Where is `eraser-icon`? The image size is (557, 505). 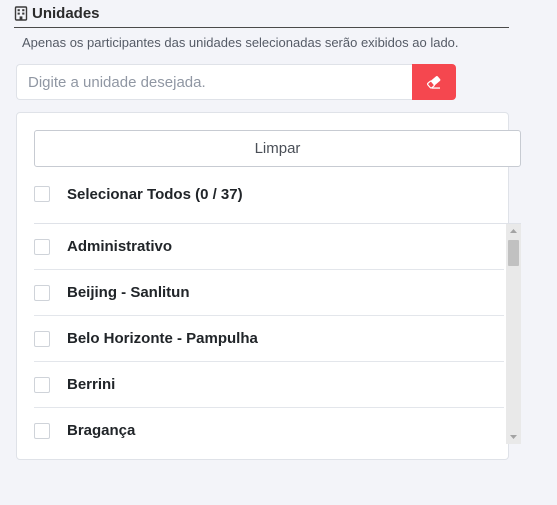
eraser-icon is located at coordinates (434, 82).